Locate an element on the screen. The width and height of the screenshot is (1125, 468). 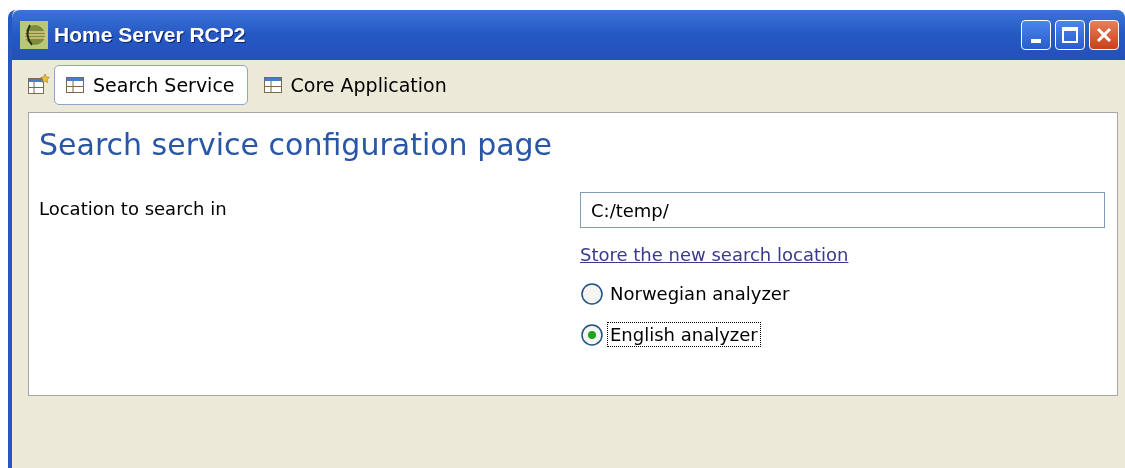
radio-button: Norwegian analyzer is located at coordinates (686, 293).